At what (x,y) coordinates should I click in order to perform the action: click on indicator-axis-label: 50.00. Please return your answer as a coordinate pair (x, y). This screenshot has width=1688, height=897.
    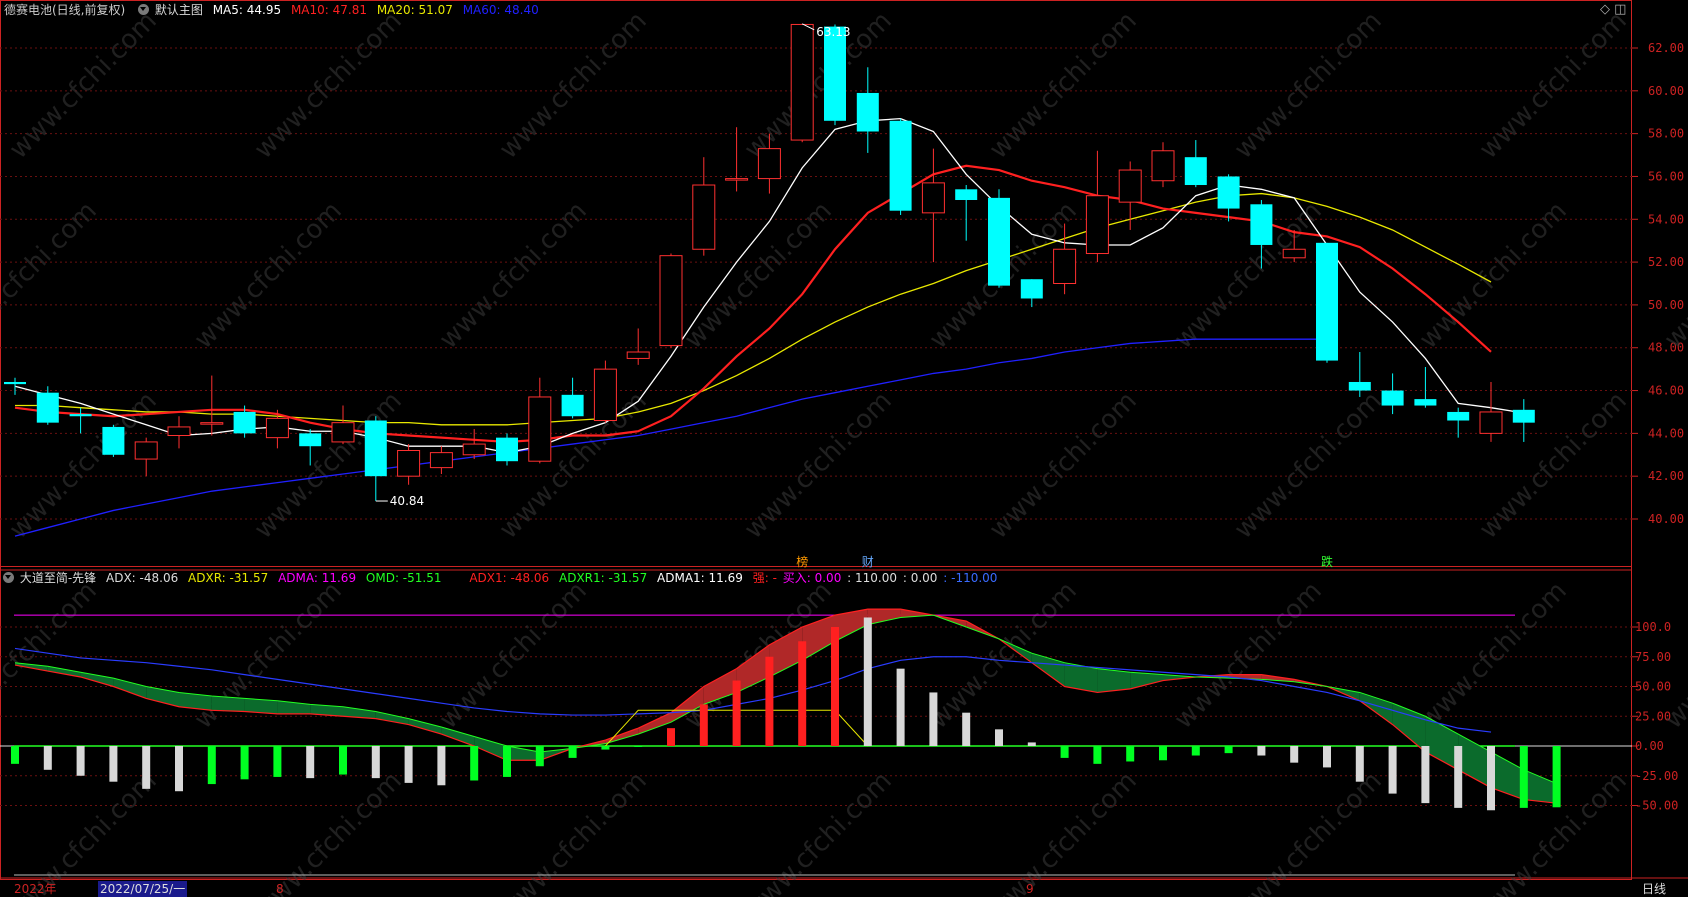
    Looking at the image, I should click on (1653, 687).